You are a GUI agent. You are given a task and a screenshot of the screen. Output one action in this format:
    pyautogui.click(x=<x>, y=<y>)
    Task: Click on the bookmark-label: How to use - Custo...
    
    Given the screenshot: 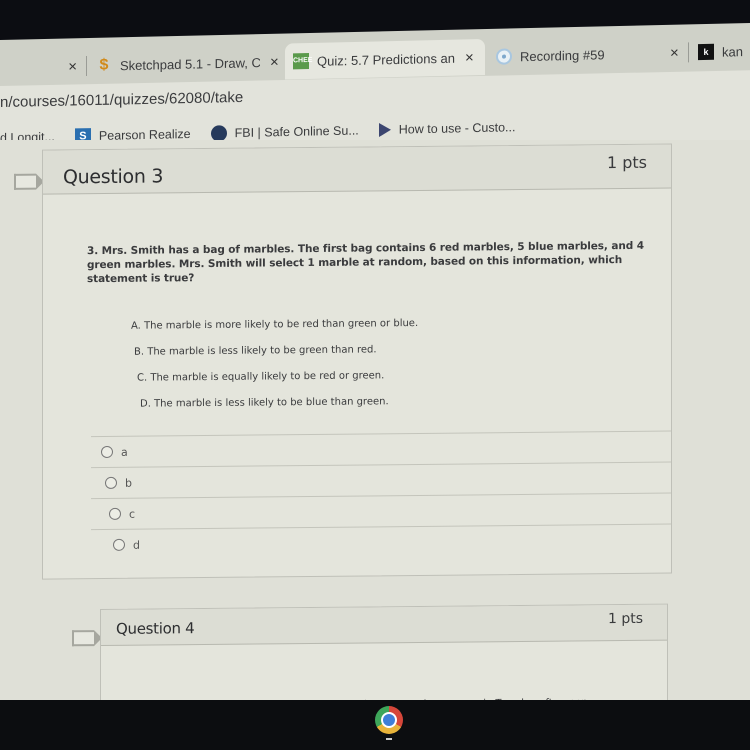 What is the action you would take?
    pyautogui.click(x=457, y=128)
    